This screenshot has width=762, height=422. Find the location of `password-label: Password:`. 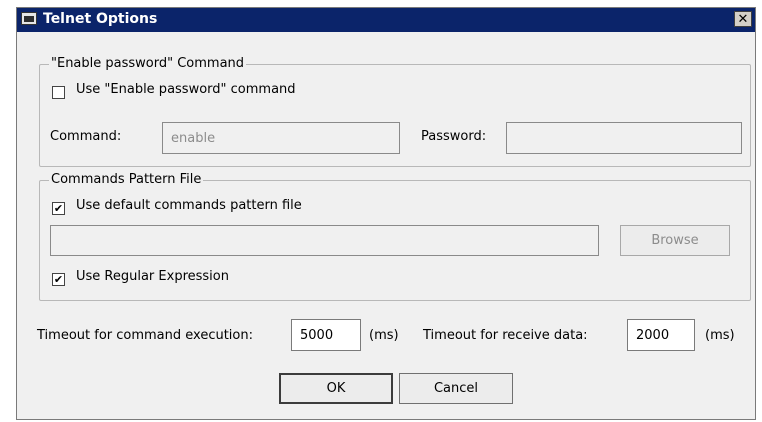

password-label: Password: is located at coordinates (454, 136).